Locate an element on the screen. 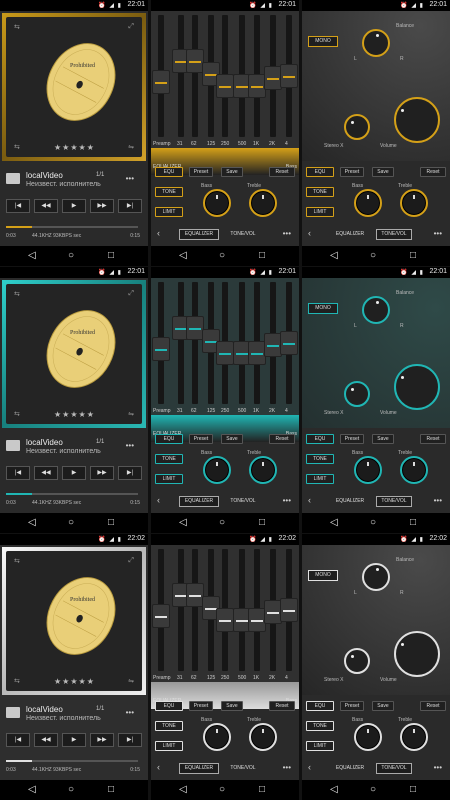  rewind-button: ◀◀ is located at coordinates (46, 473).